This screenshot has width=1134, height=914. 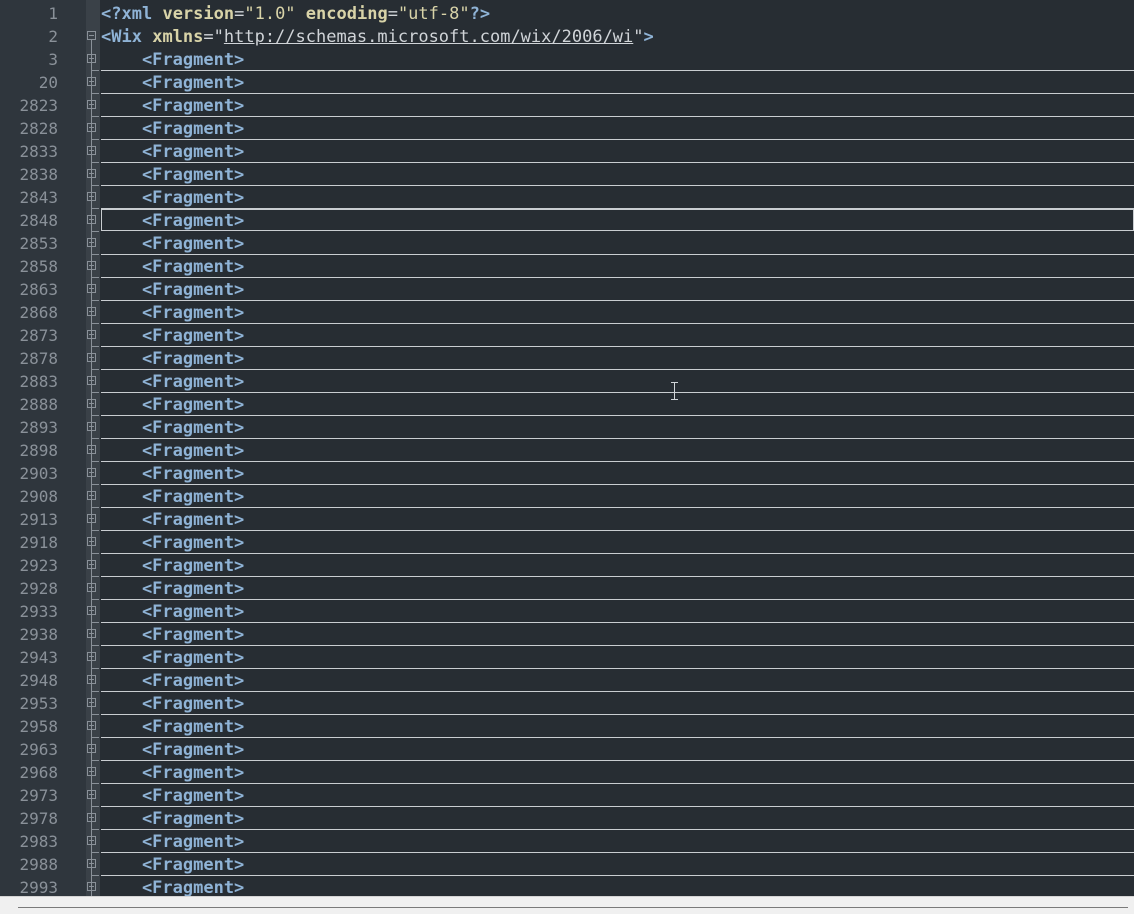 I want to click on code-line-fragment: 2918 <Fragment>, so click(x=567, y=542).